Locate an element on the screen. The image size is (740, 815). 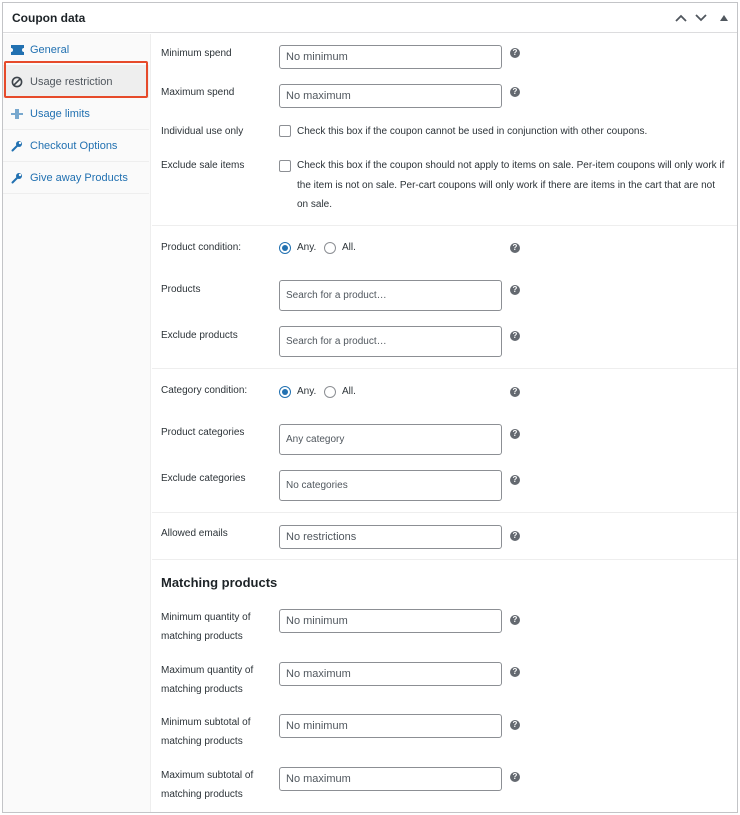
product-categories-label: Product categories is located at coordinates (203, 432).